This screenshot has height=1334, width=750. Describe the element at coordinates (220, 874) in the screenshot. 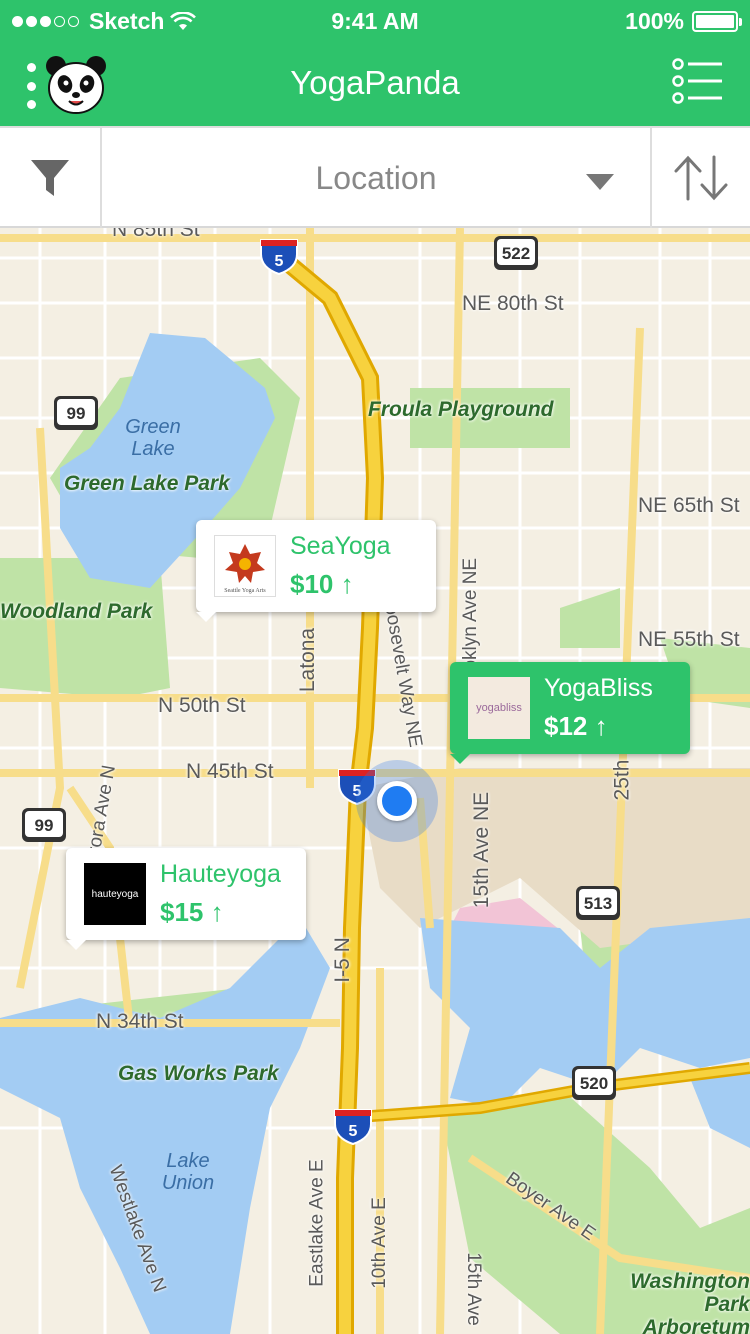

I see `studio-name: Hauteyoga` at that location.